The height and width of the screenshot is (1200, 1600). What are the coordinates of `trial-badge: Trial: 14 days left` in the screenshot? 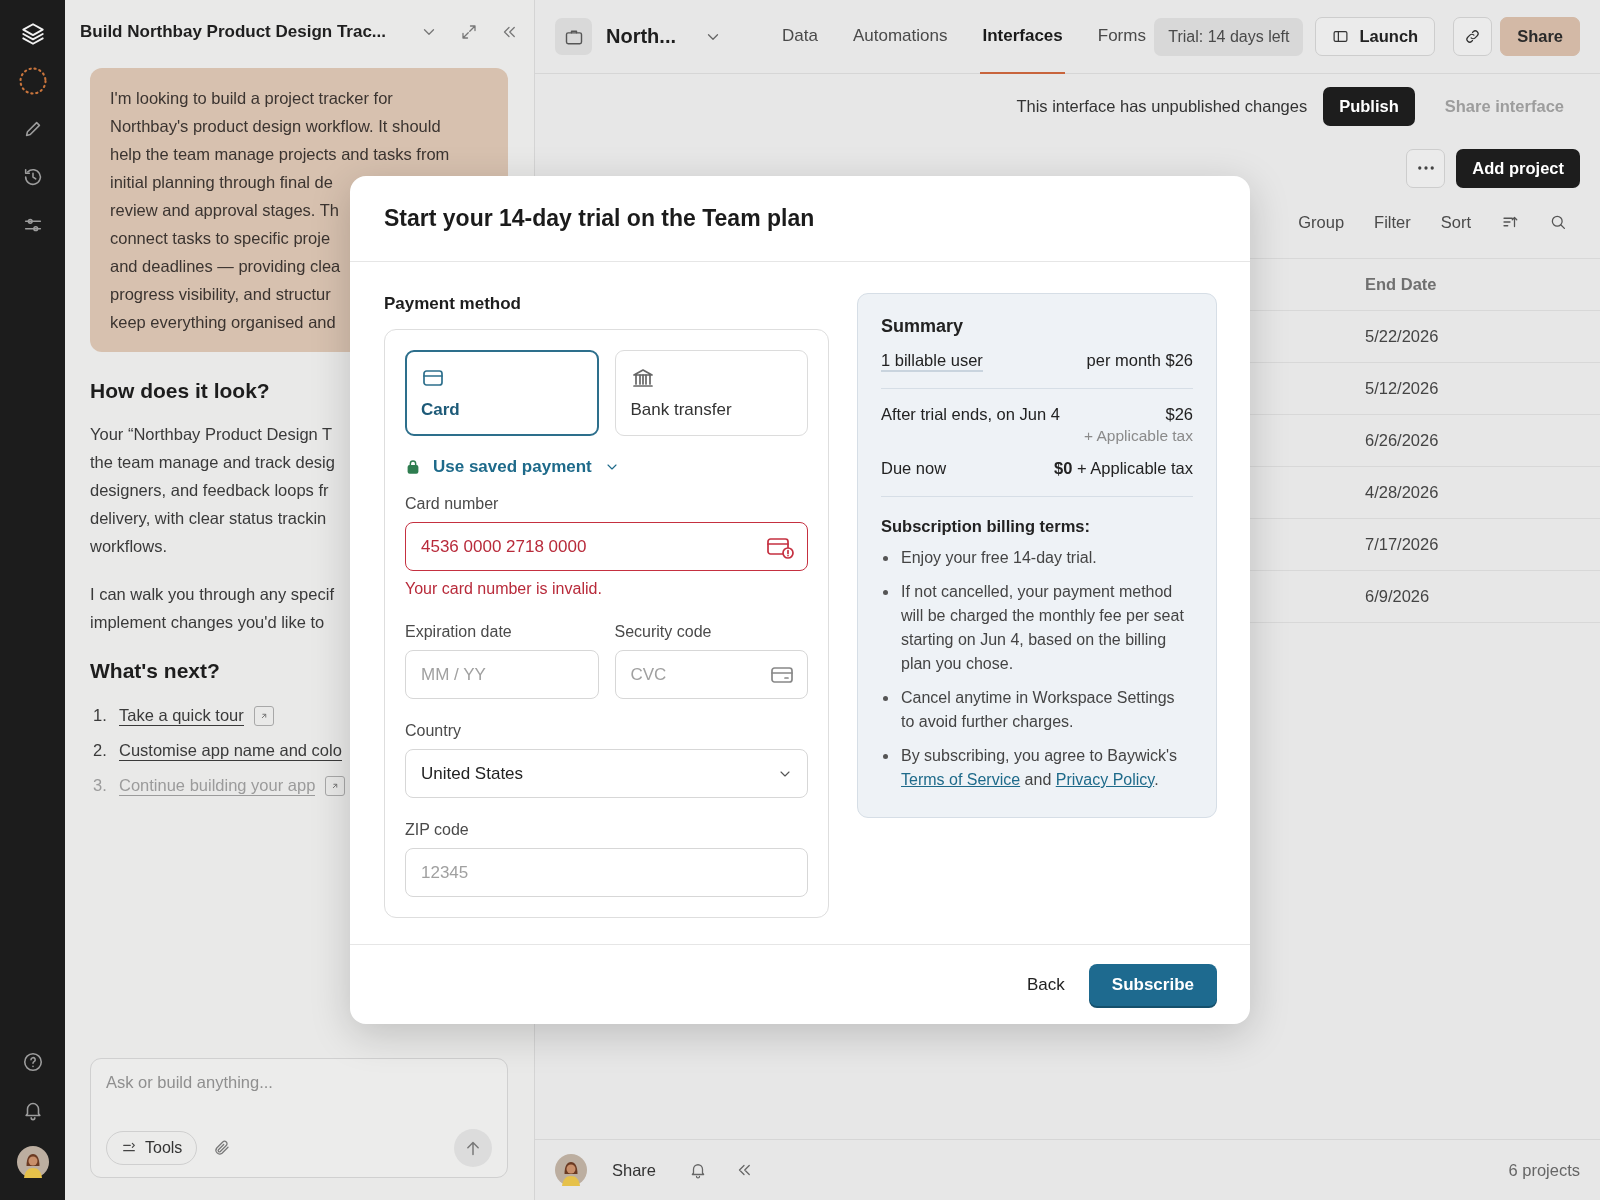 It's located at (1229, 36).